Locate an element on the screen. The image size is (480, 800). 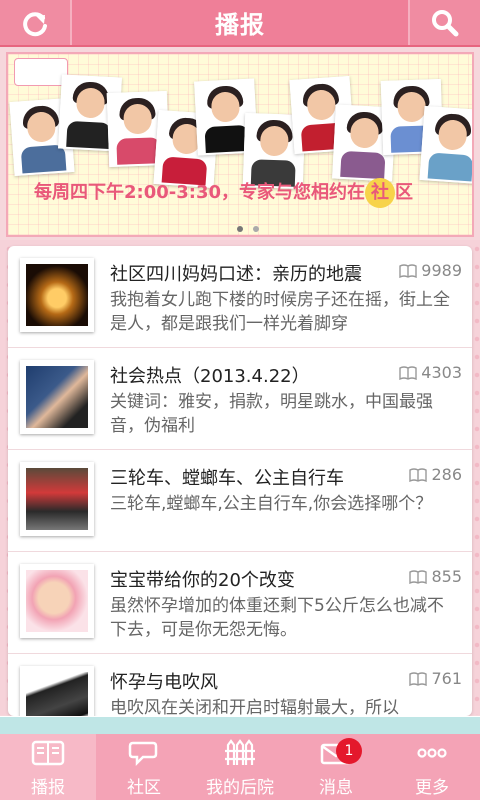
list-item: 三轮车、螳螂车、公主自行车 286 三轮车,螳螂车,公主自行车,你会选择哪个？ is located at coordinates (240, 501).